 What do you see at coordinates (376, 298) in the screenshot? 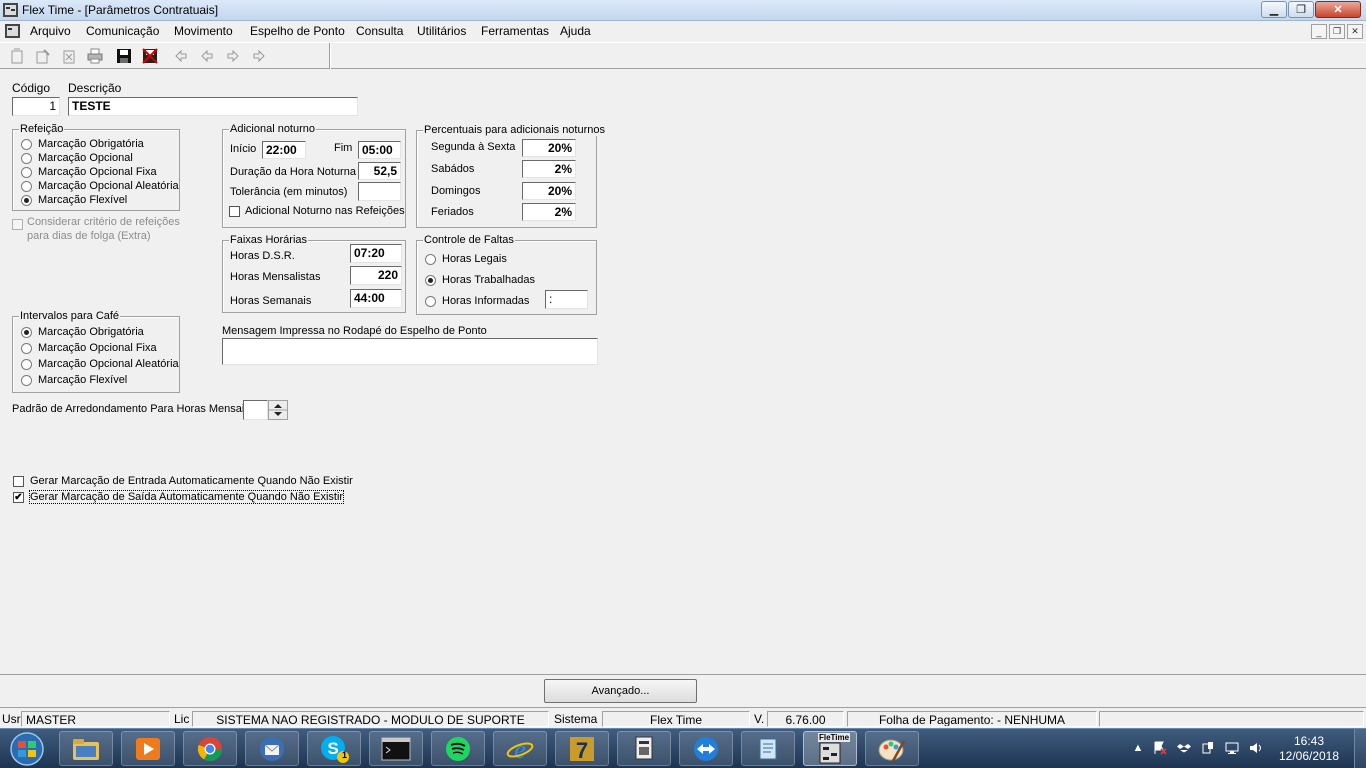
I see `semanais-field: 44:00` at bounding box center [376, 298].